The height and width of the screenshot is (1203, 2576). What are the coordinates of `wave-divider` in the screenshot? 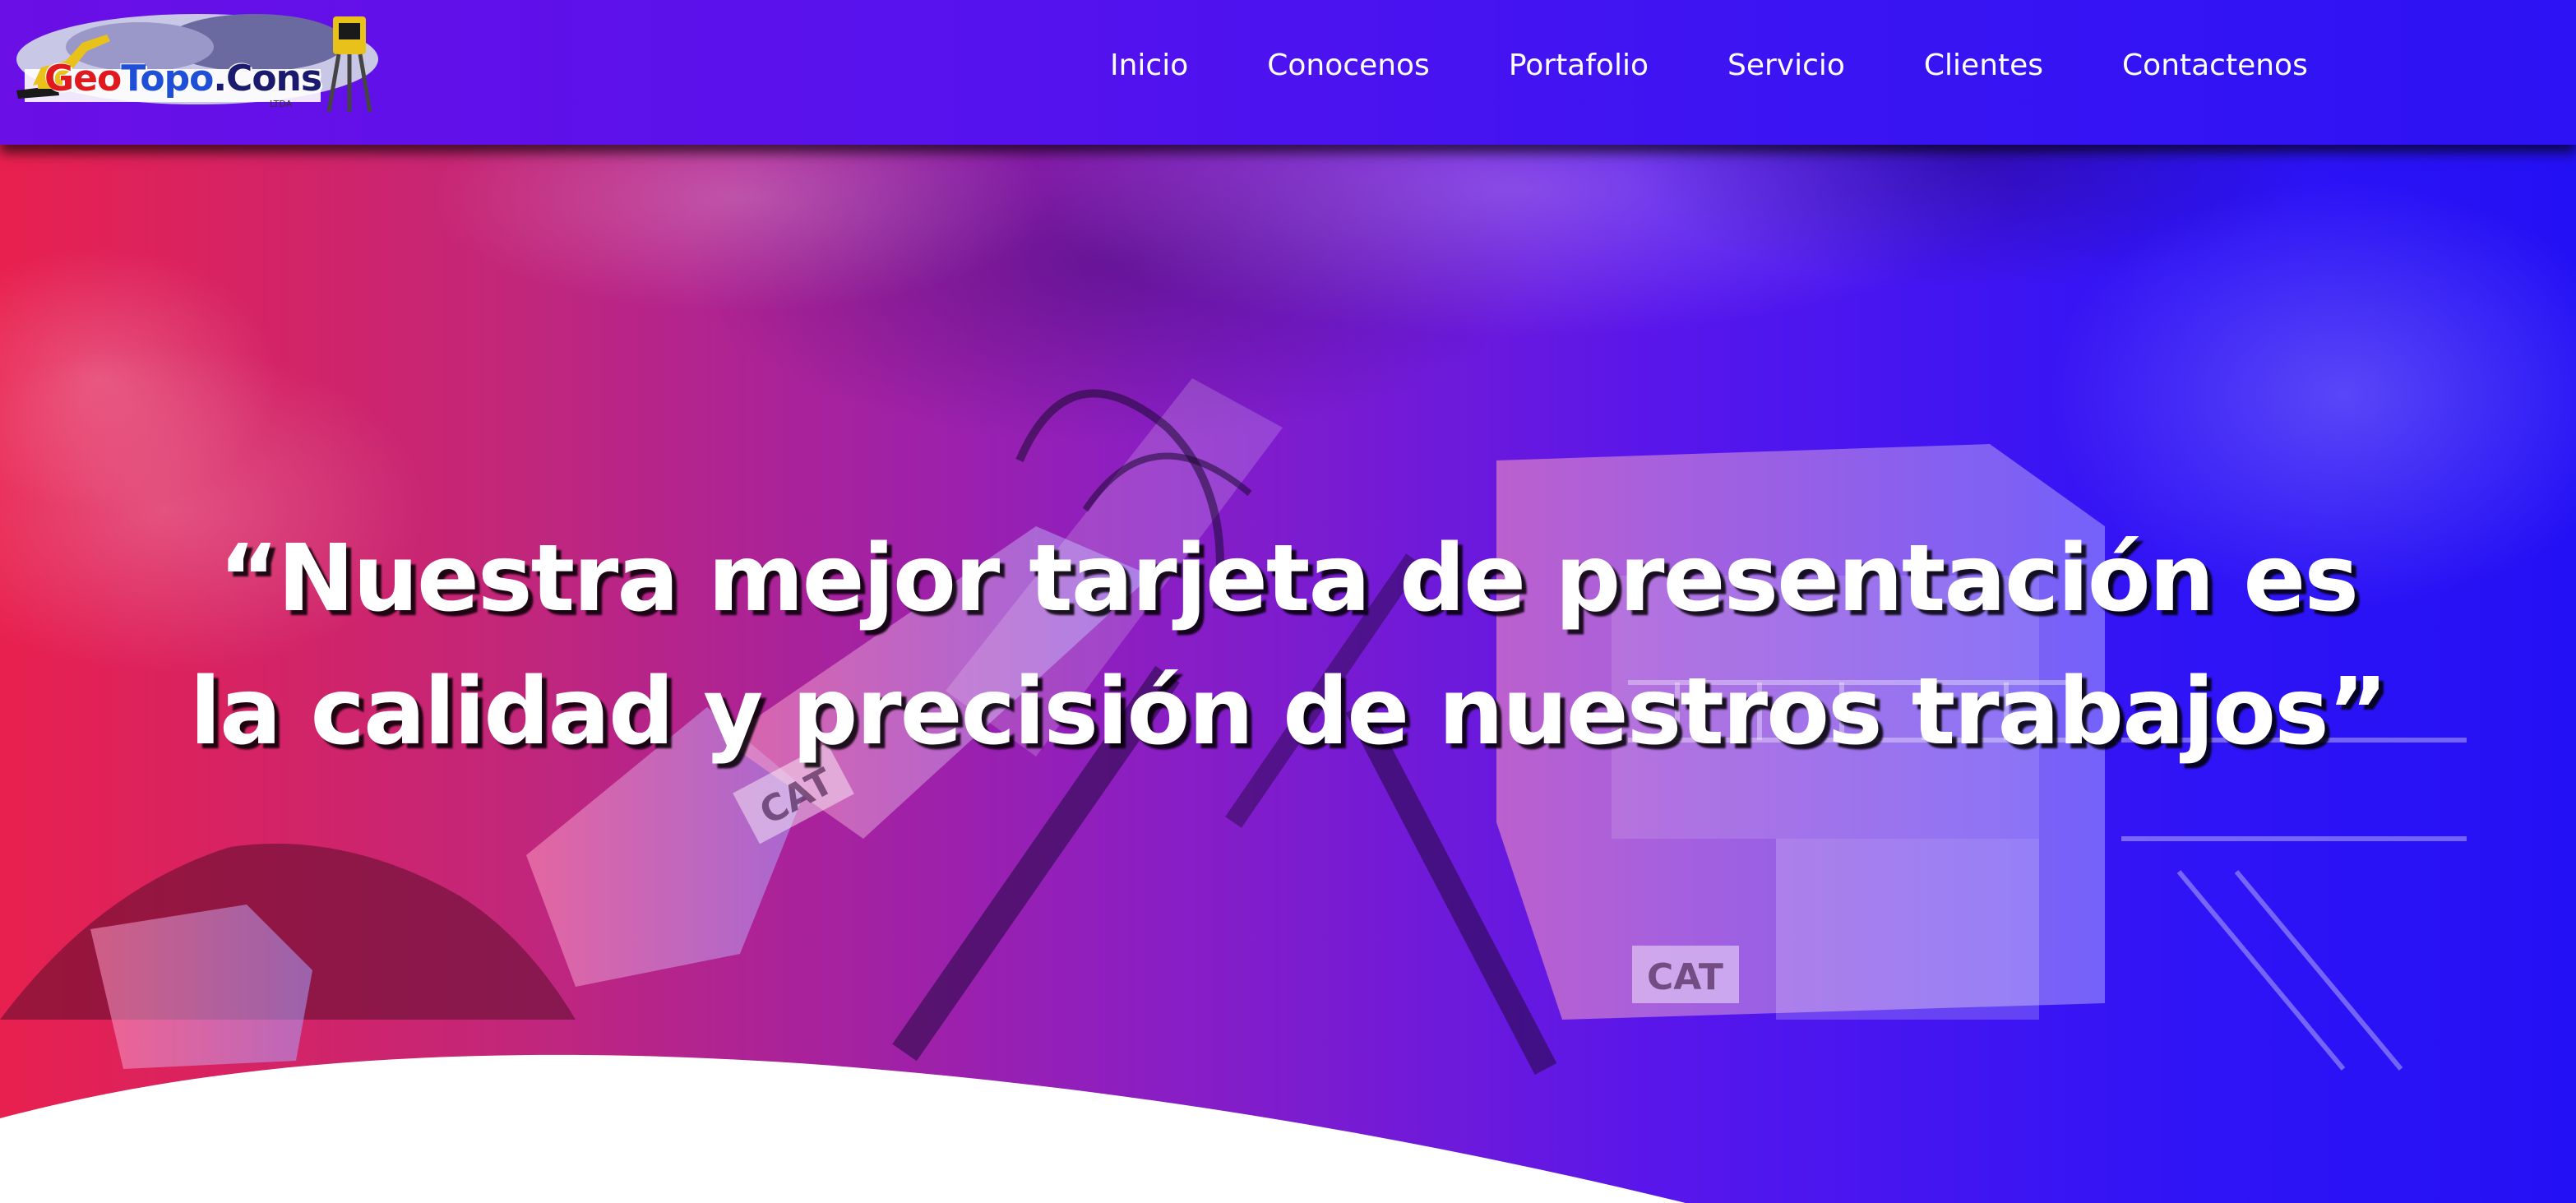 It's located at (843, 1129).